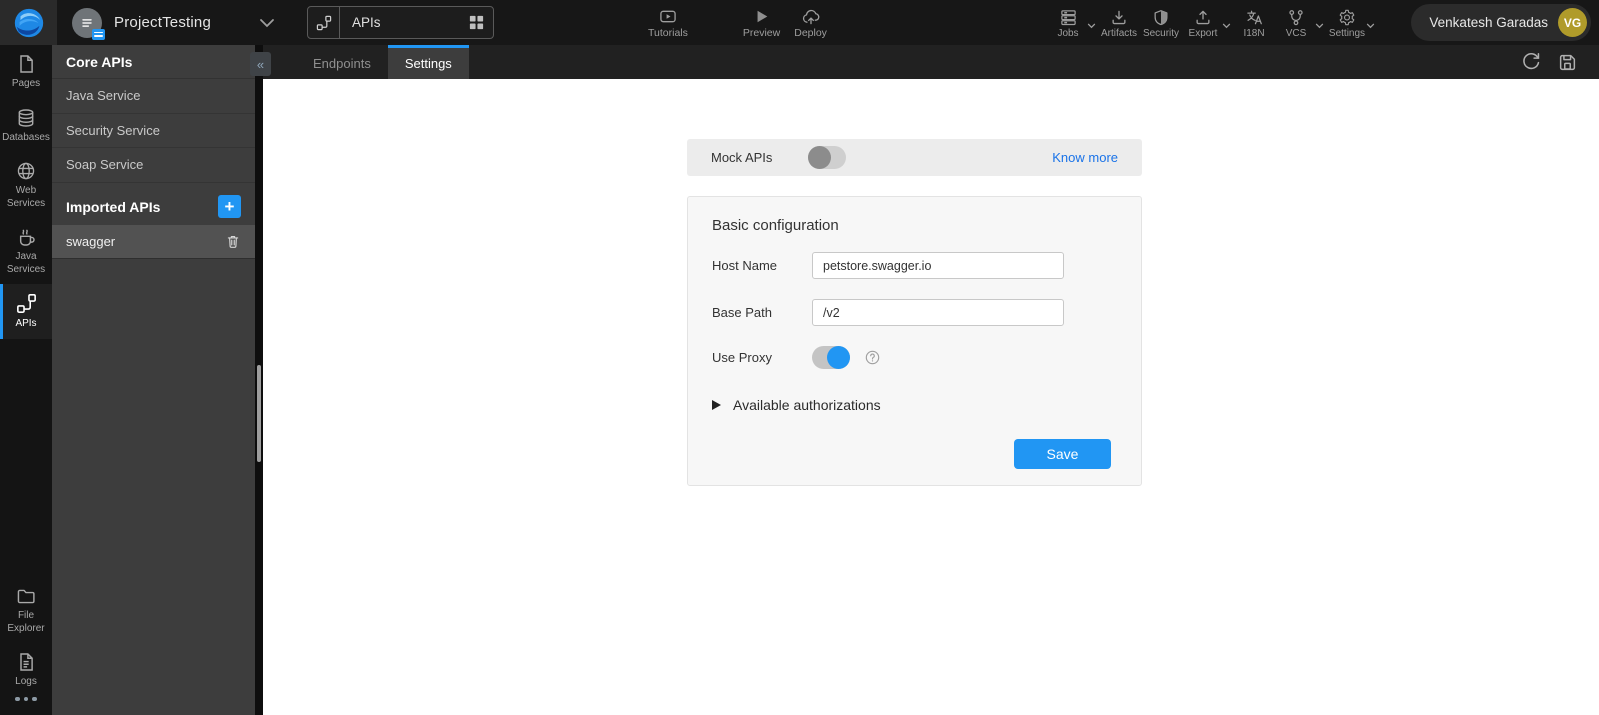  I want to click on artifacts-button: Artifacts, so click(1119, 22).